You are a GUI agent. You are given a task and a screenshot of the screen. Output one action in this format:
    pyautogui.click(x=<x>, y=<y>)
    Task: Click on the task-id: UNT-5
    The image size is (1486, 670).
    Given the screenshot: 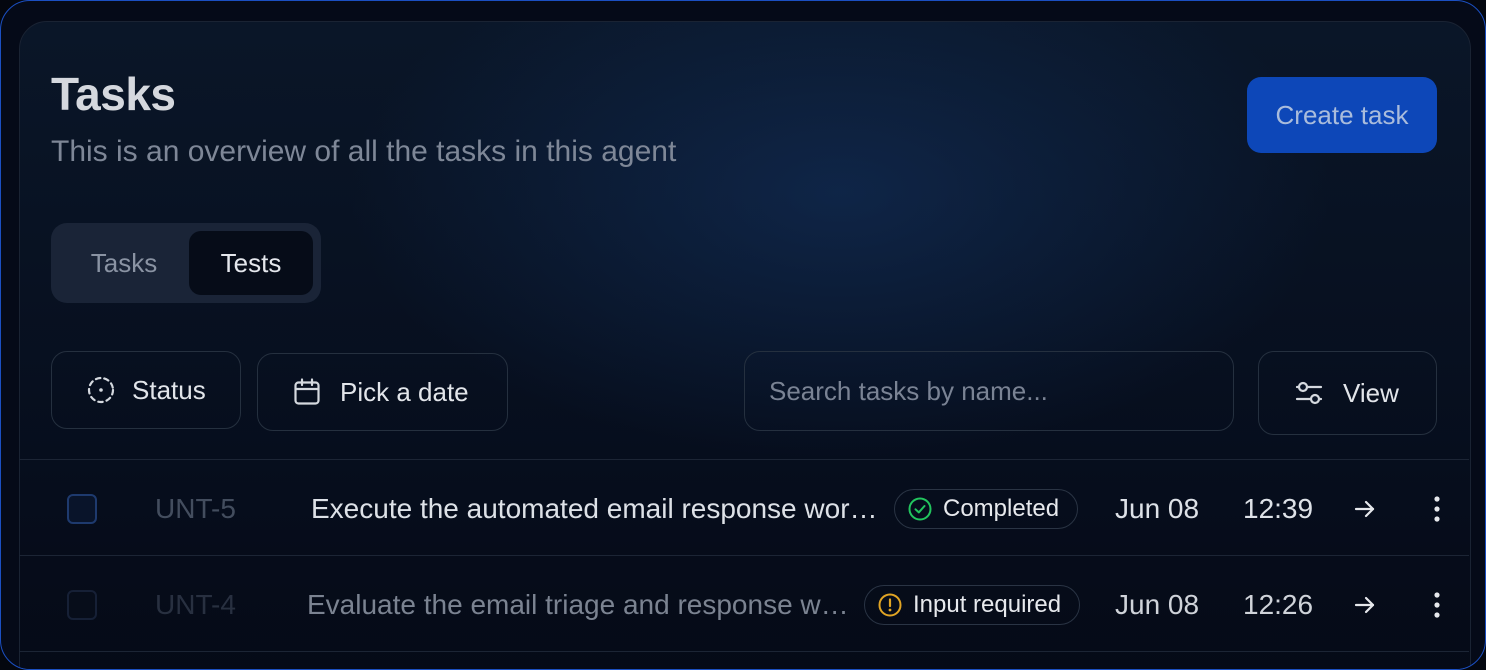 What is the action you would take?
    pyautogui.click(x=195, y=508)
    